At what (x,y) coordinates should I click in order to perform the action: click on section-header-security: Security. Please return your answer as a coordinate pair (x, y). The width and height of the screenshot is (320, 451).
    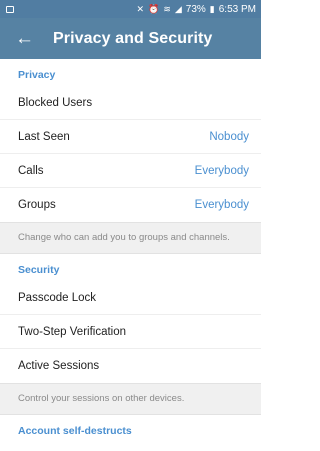
    Looking at the image, I should click on (39, 270).